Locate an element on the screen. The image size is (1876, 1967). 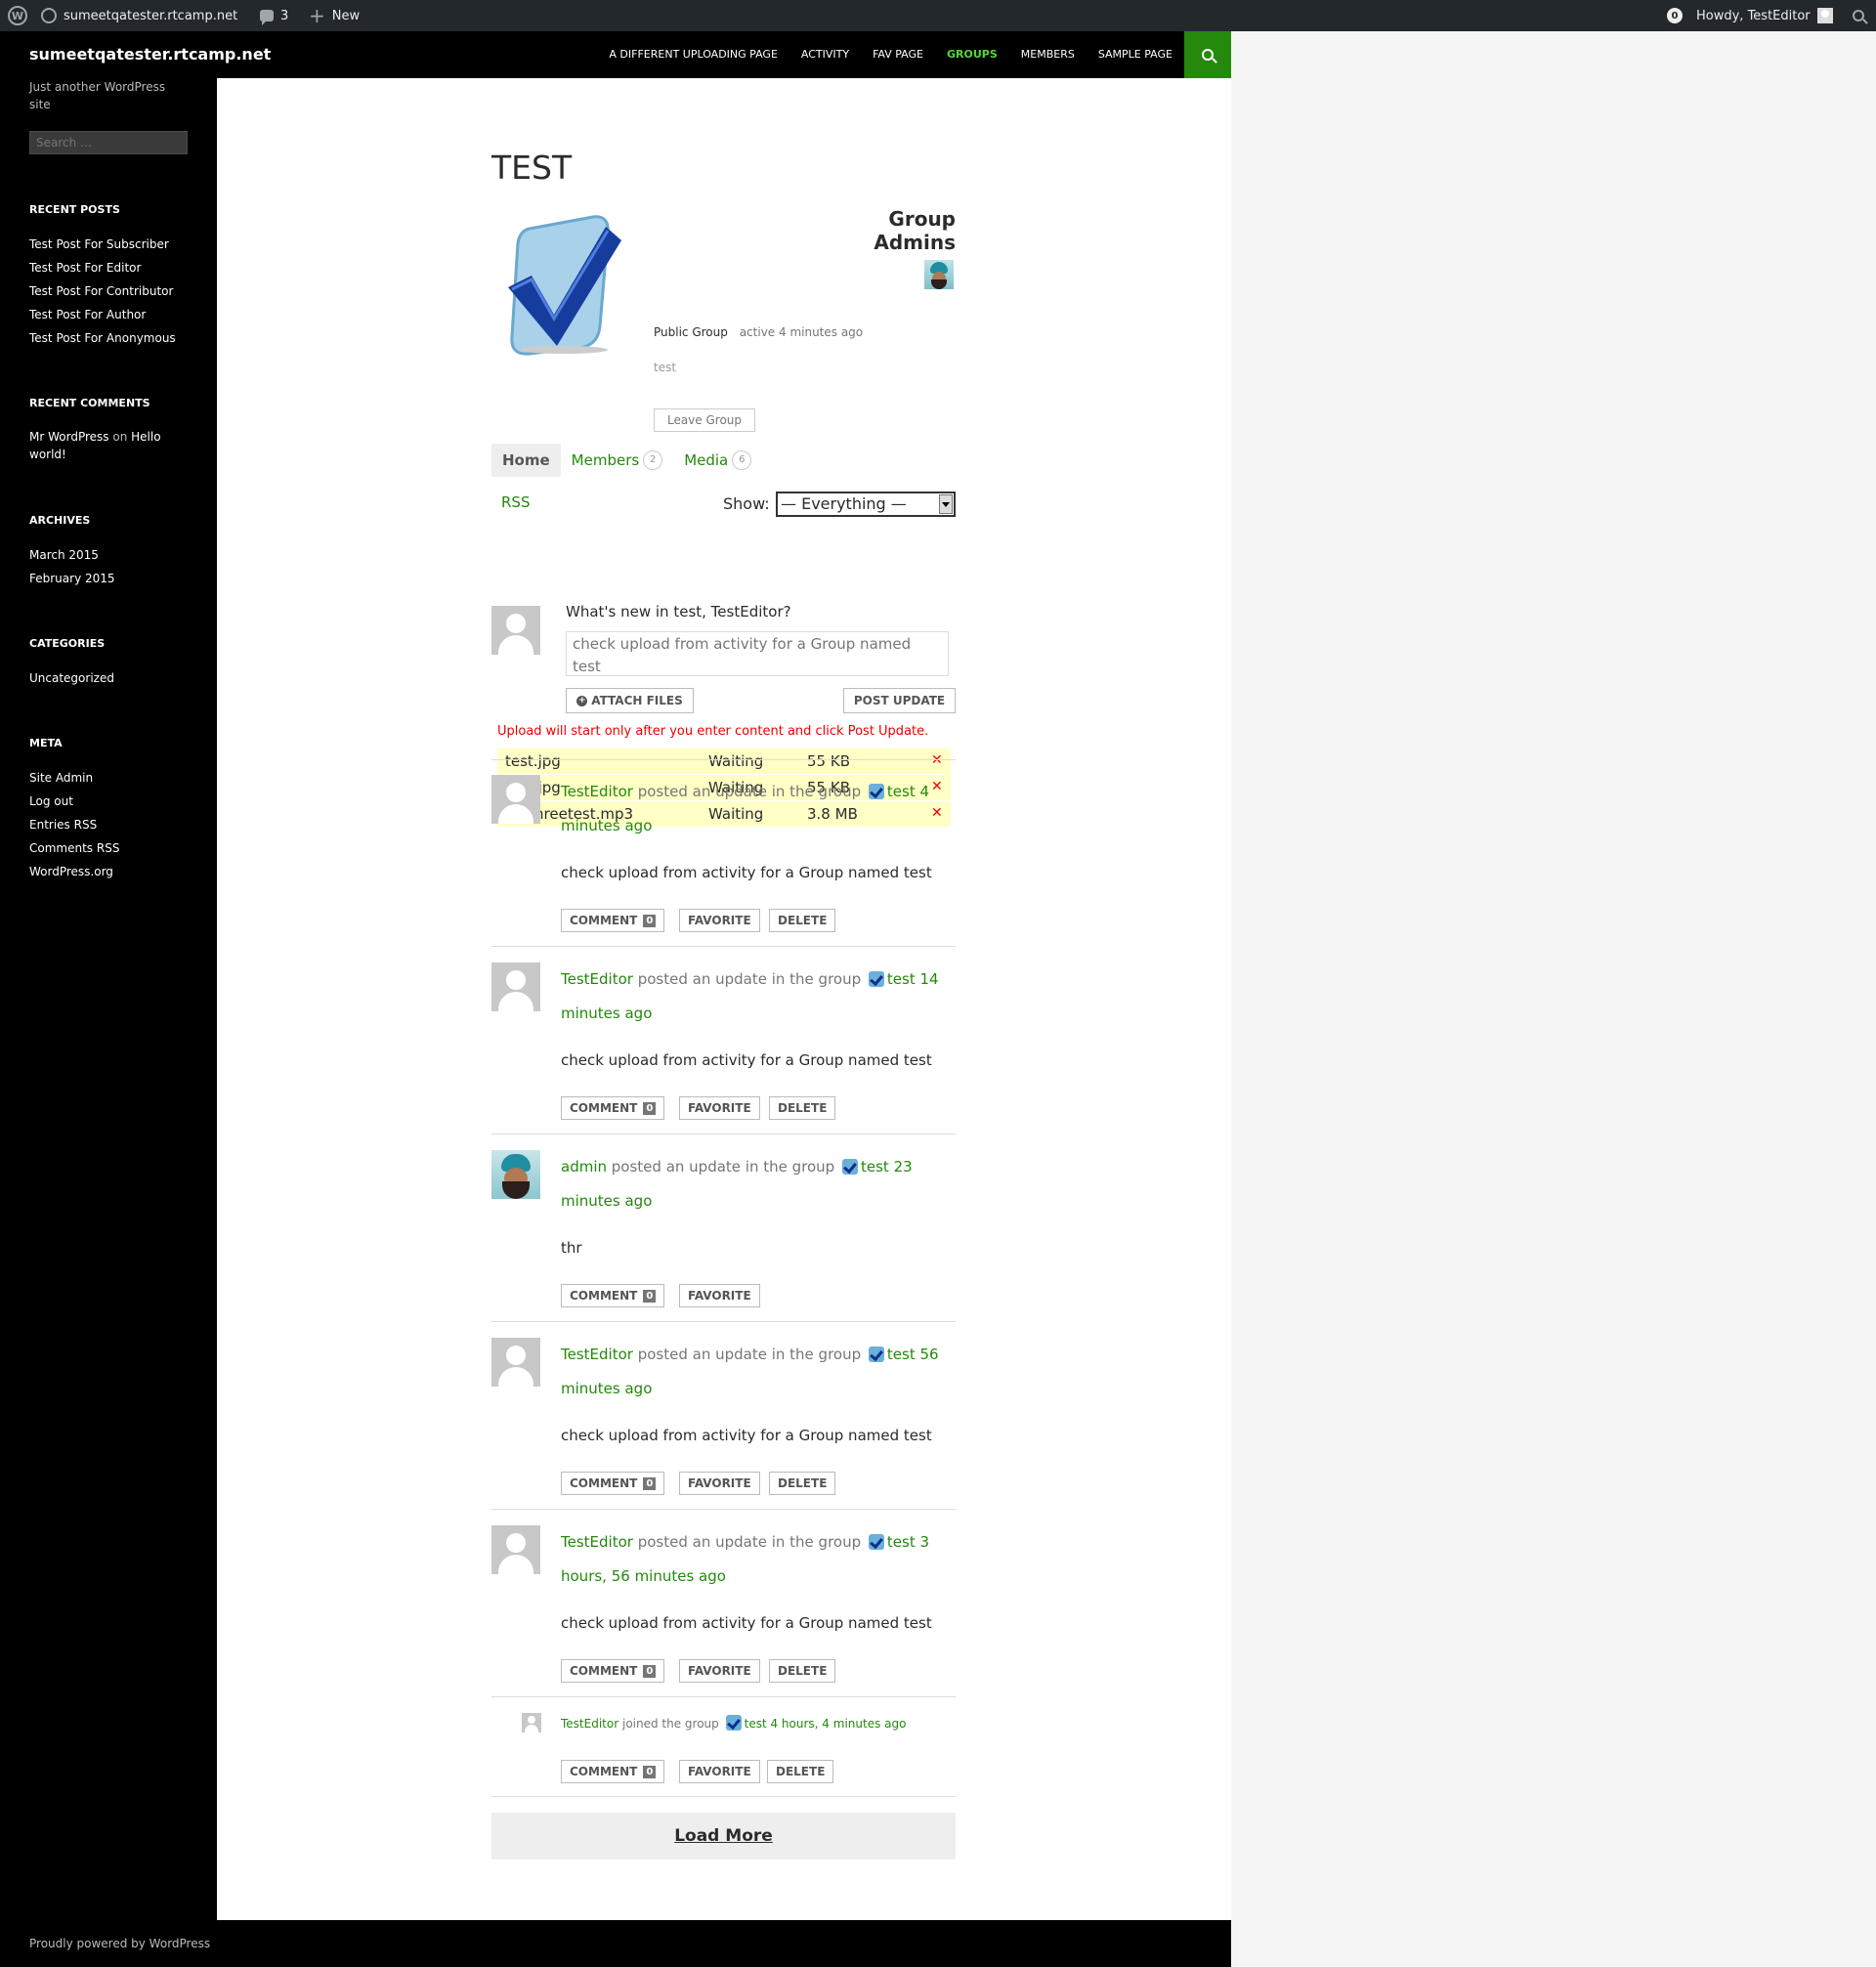
upload-queue-item: test.jpg Waiting 55 KB ✕ is located at coordinates (724, 761).